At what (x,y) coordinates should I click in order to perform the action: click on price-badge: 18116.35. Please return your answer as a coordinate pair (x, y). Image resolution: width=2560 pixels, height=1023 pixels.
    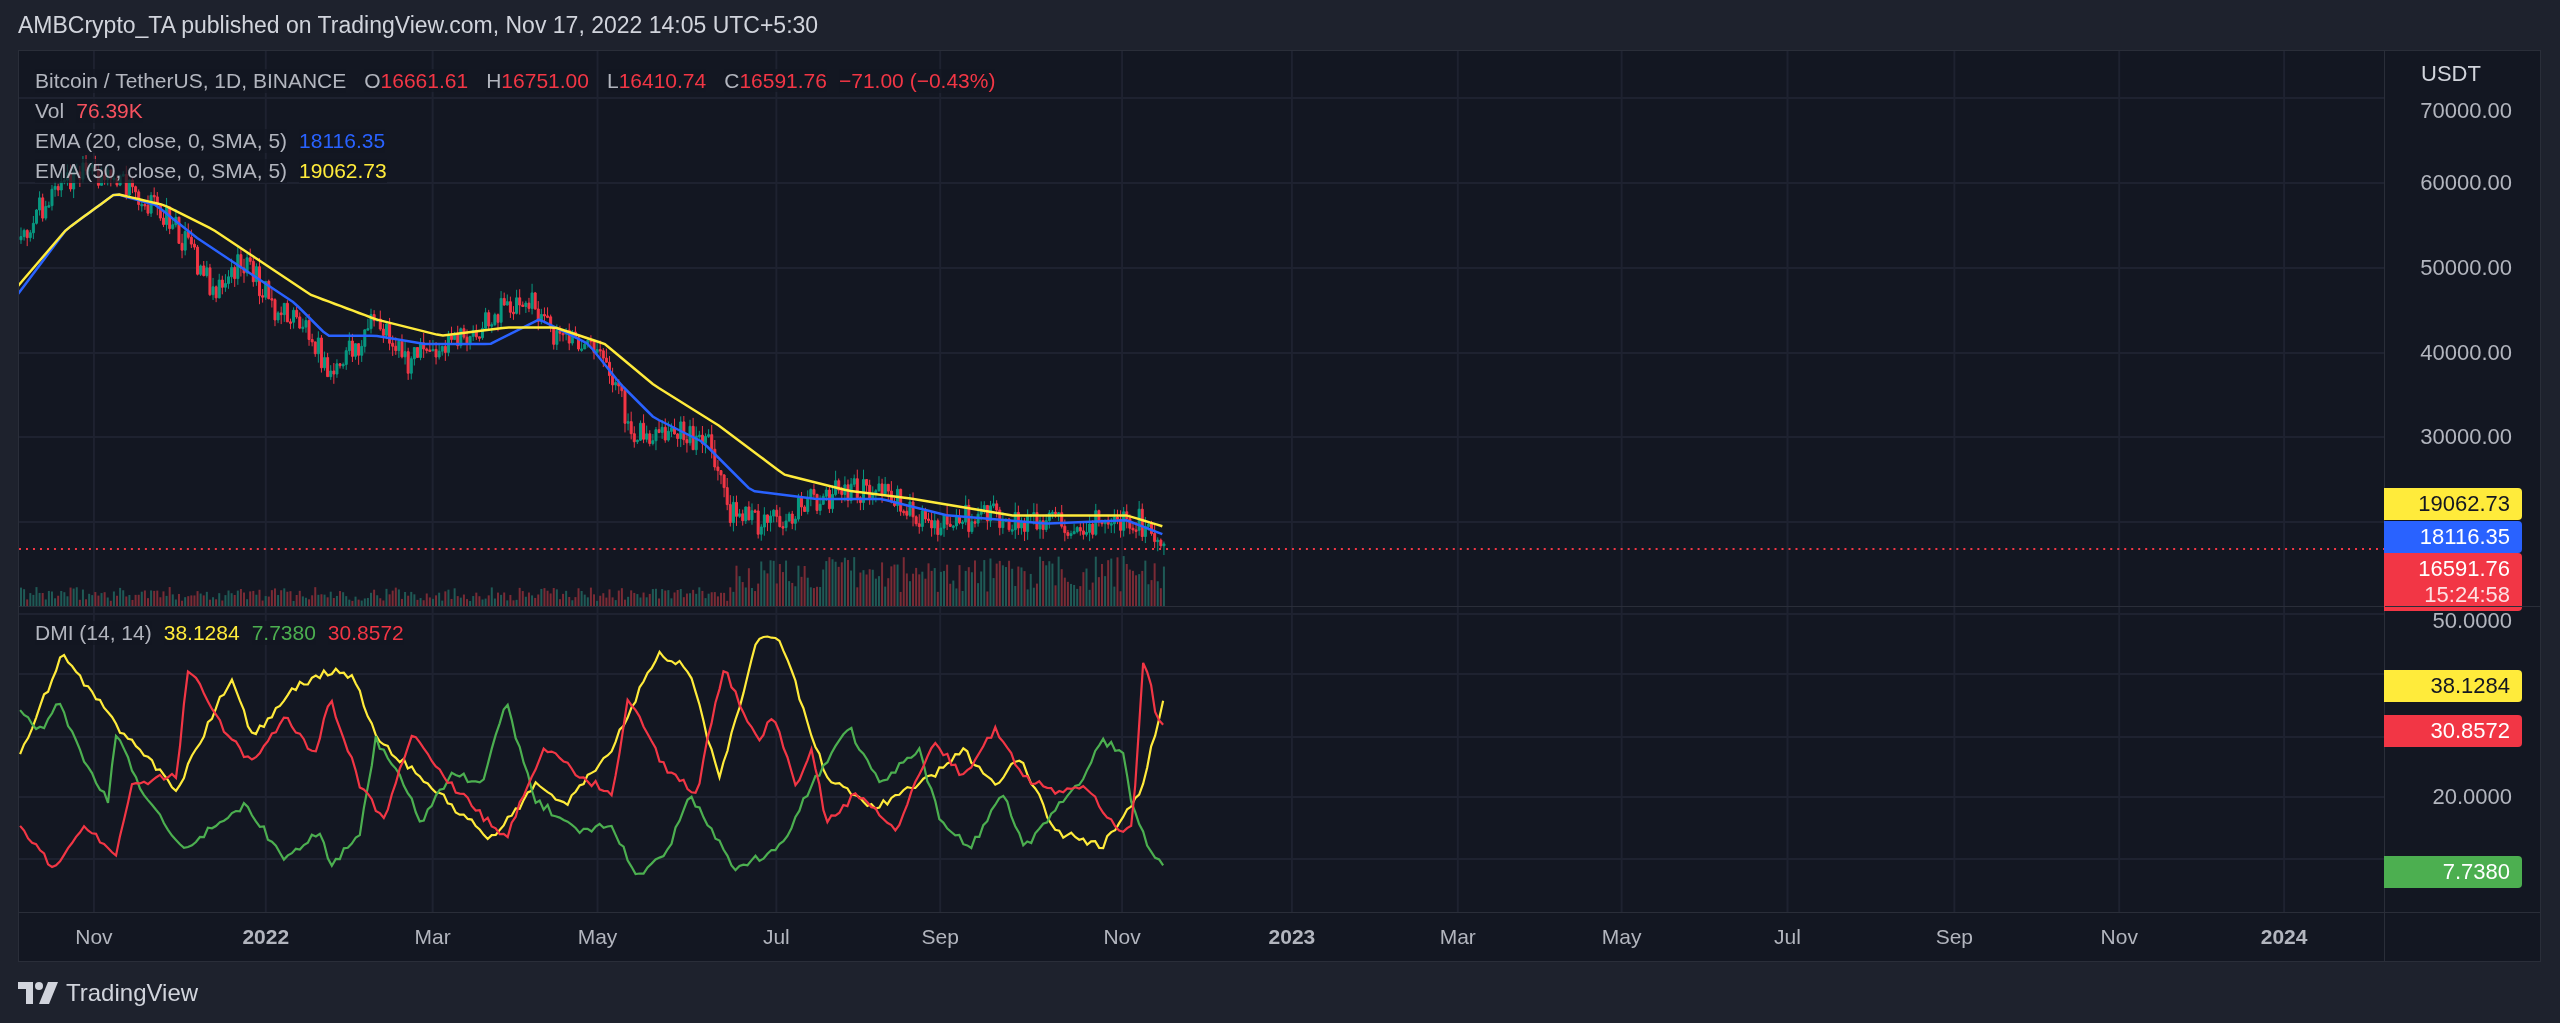
    Looking at the image, I should click on (2453, 537).